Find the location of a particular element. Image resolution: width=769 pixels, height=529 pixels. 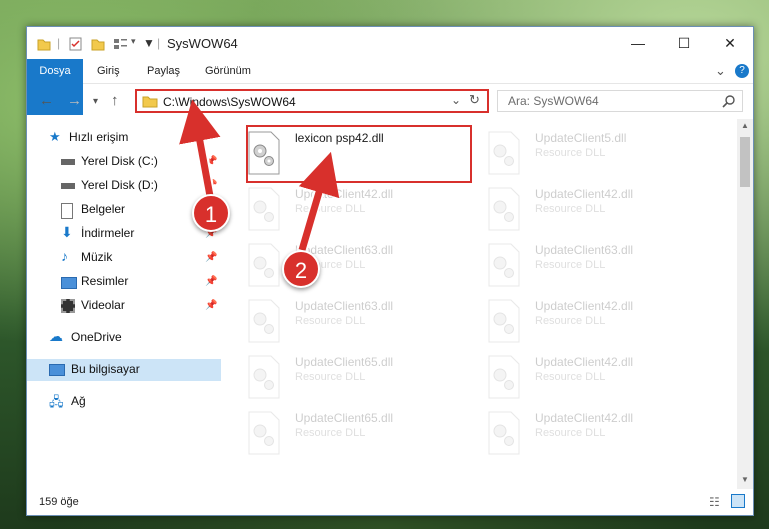

status-bar: 159 öğe ☷ is located at coordinates (390, 503).